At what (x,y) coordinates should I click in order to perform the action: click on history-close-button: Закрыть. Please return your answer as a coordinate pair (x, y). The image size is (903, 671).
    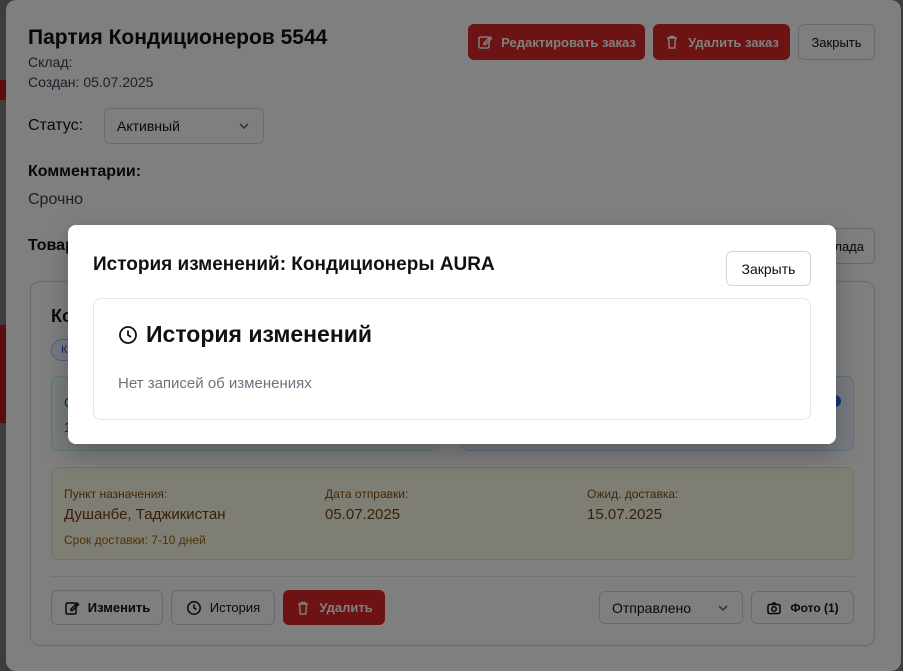
    Looking at the image, I should click on (768, 268).